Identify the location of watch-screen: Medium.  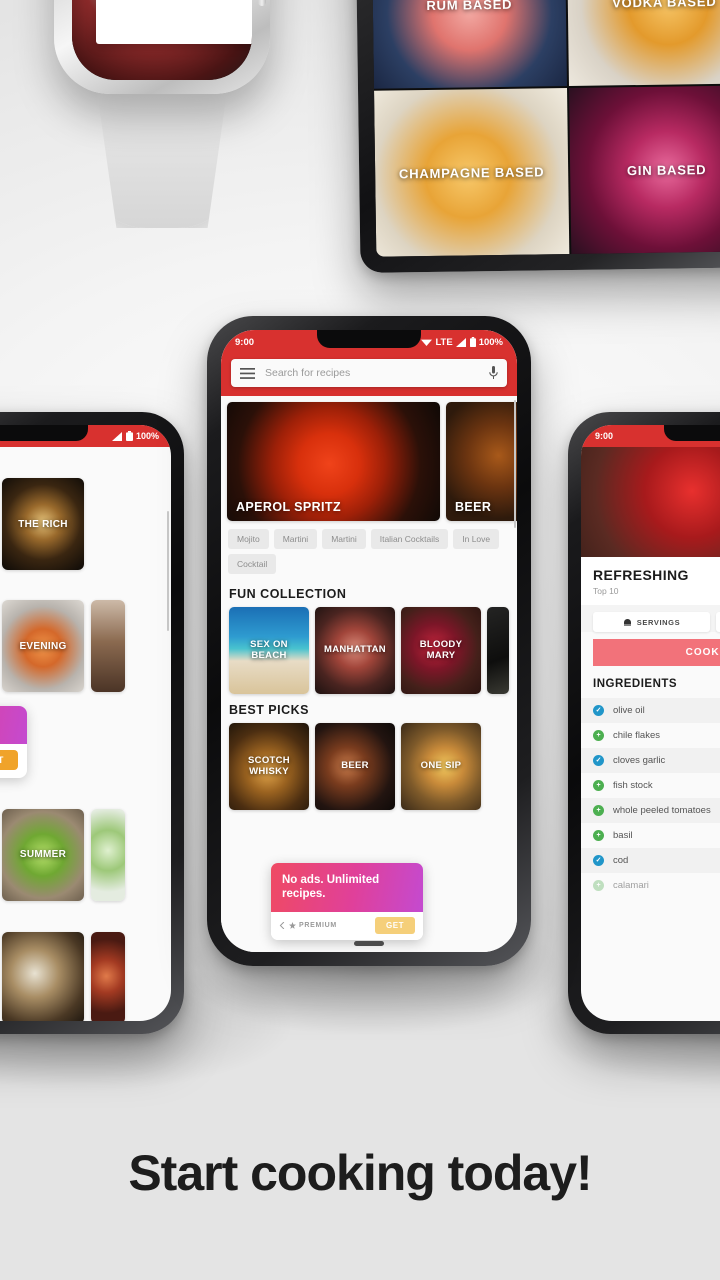
(162, 40).